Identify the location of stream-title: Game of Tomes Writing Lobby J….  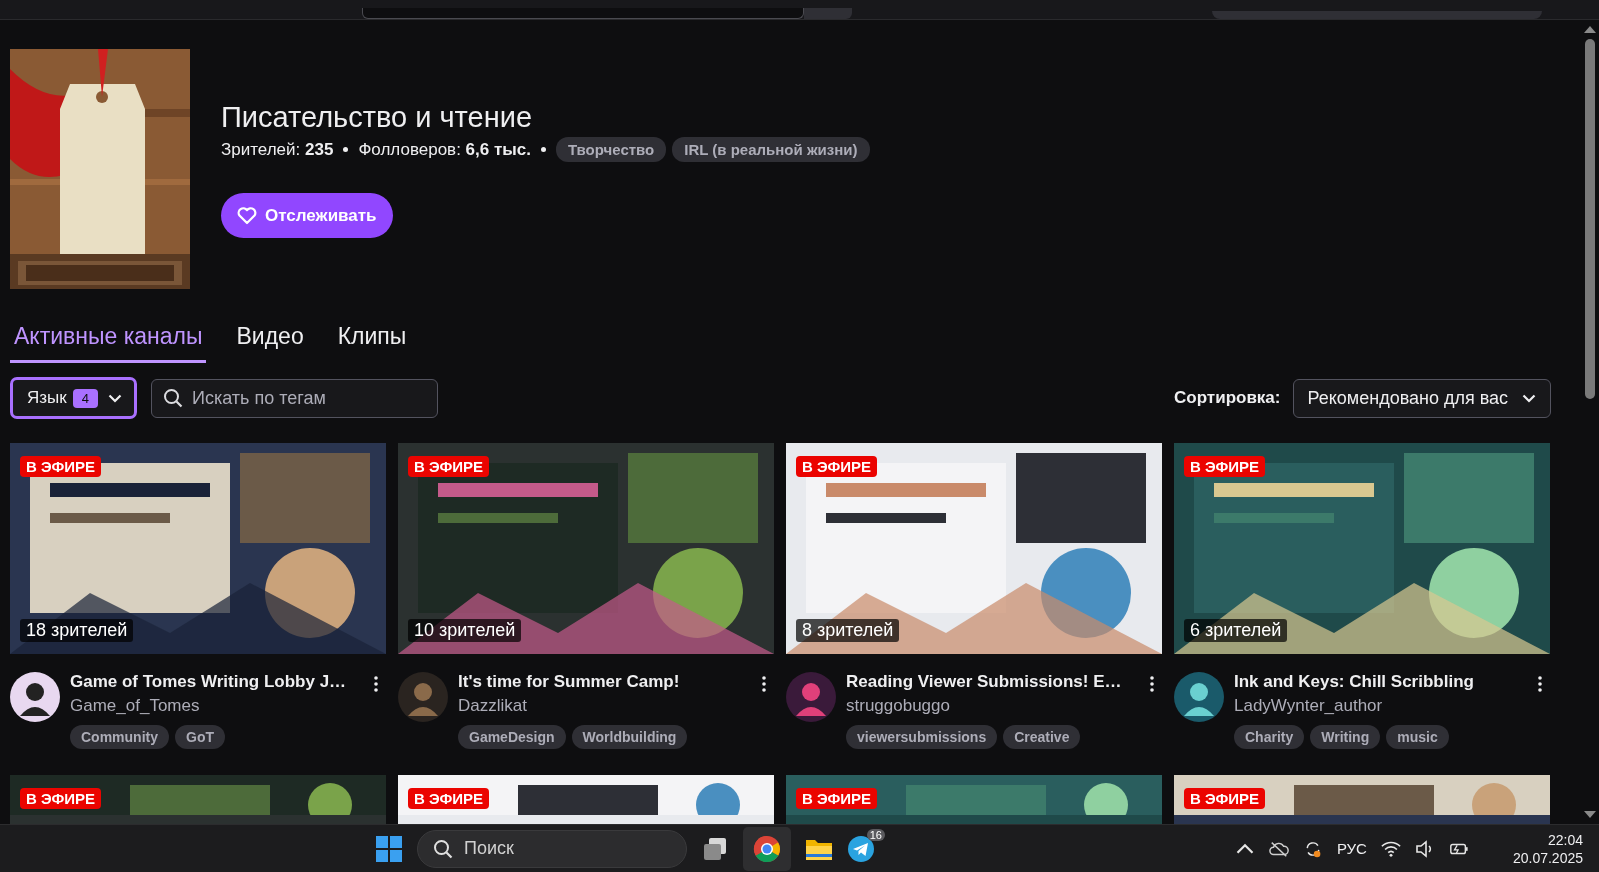
(217, 682).